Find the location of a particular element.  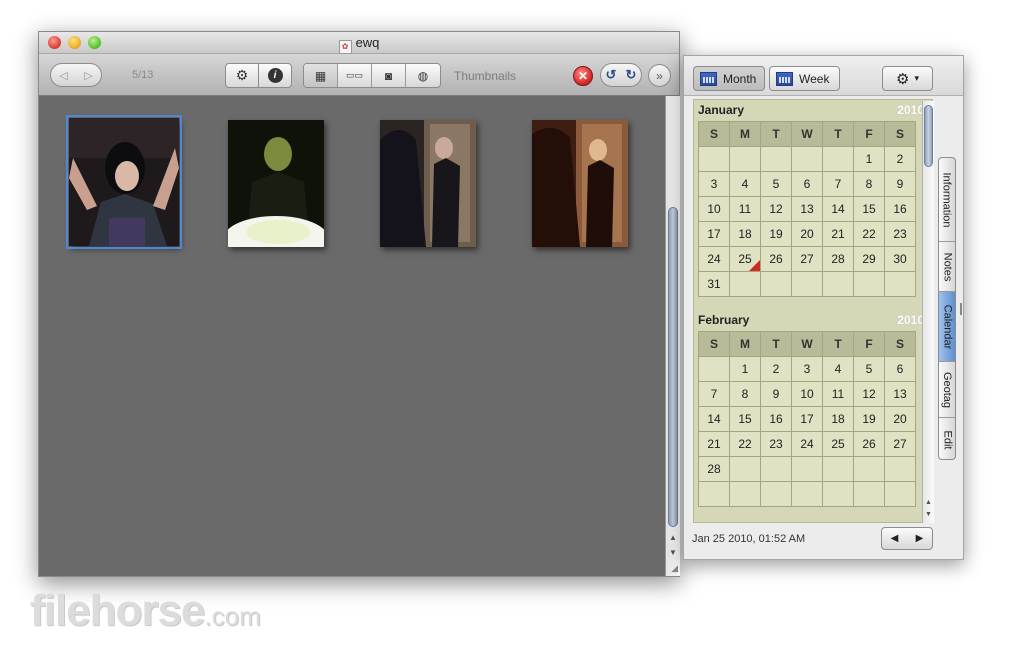

tab-edit: Edit is located at coordinates (947, 438).